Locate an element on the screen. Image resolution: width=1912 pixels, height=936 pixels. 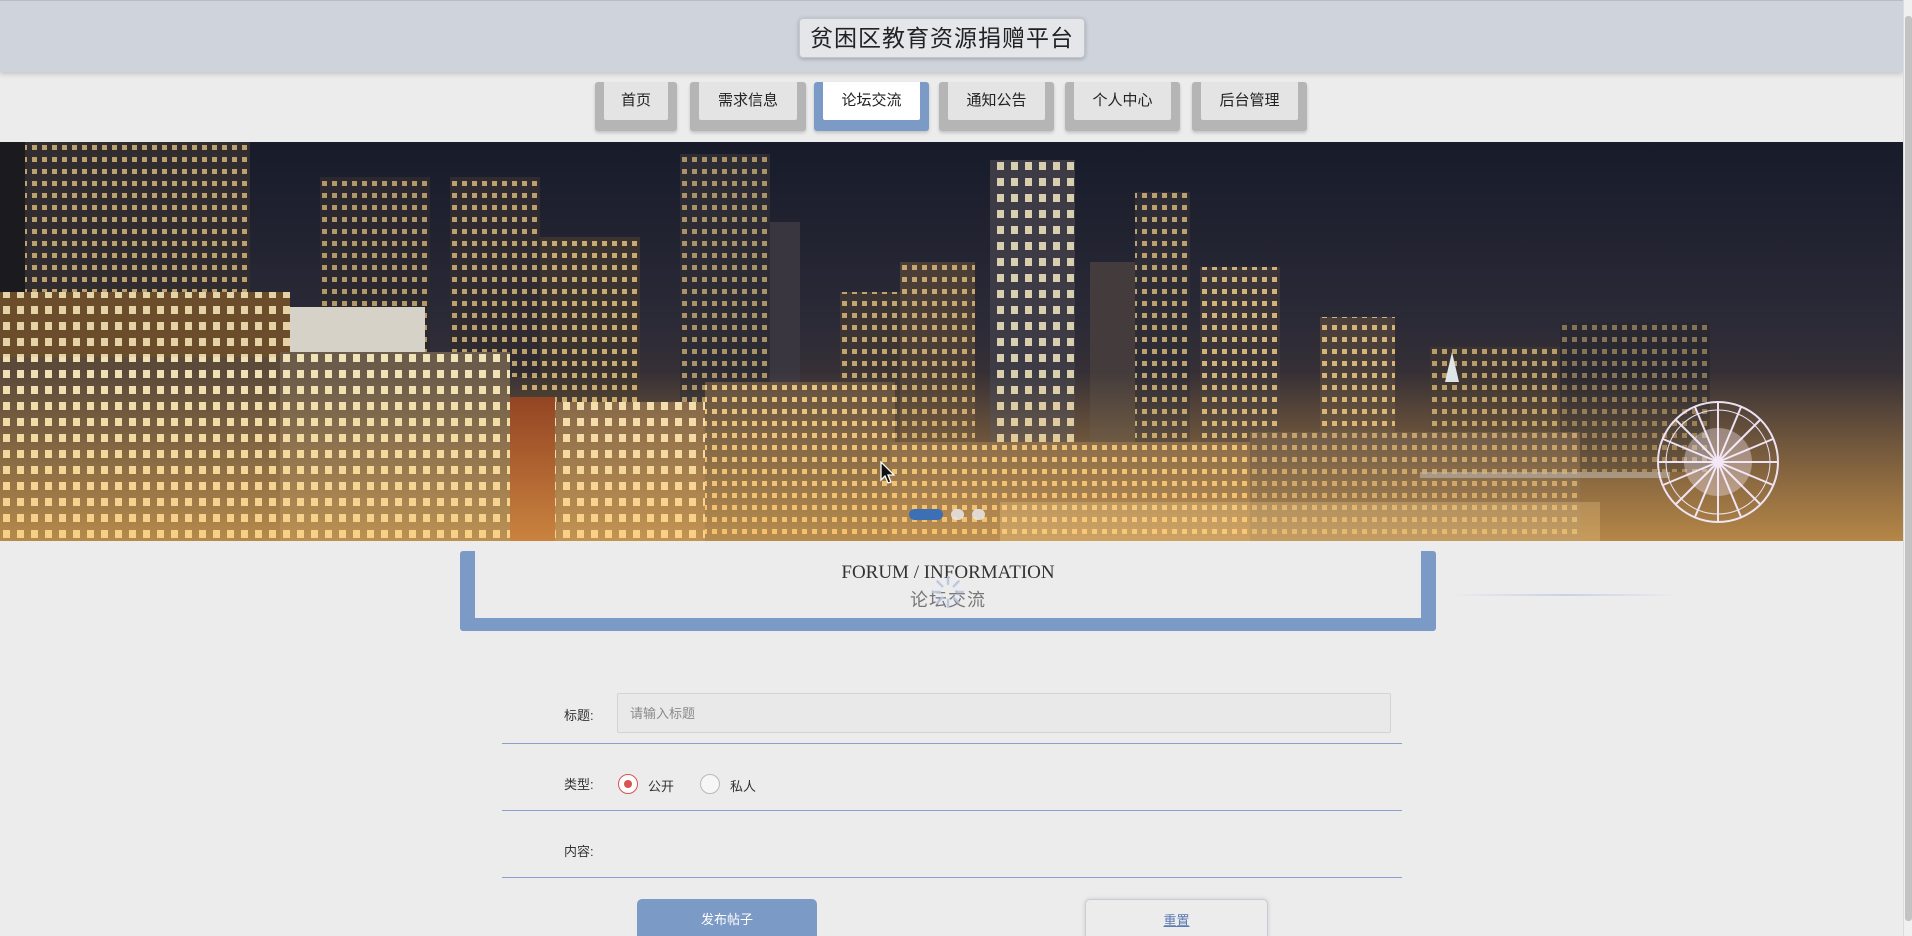
publish-post-button: 发布帖子 is located at coordinates (727, 917).